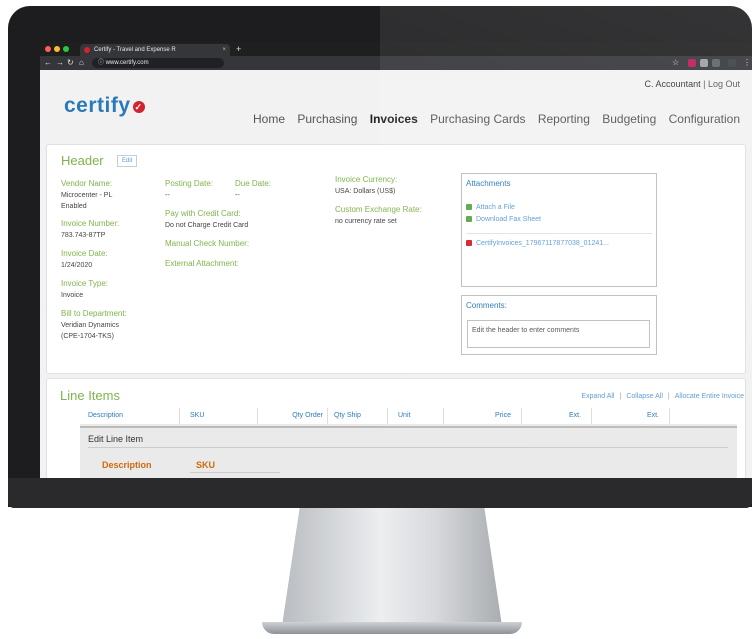 This screenshot has width=752, height=639. I want to click on logo-check-icon: ✓, so click(138, 107).